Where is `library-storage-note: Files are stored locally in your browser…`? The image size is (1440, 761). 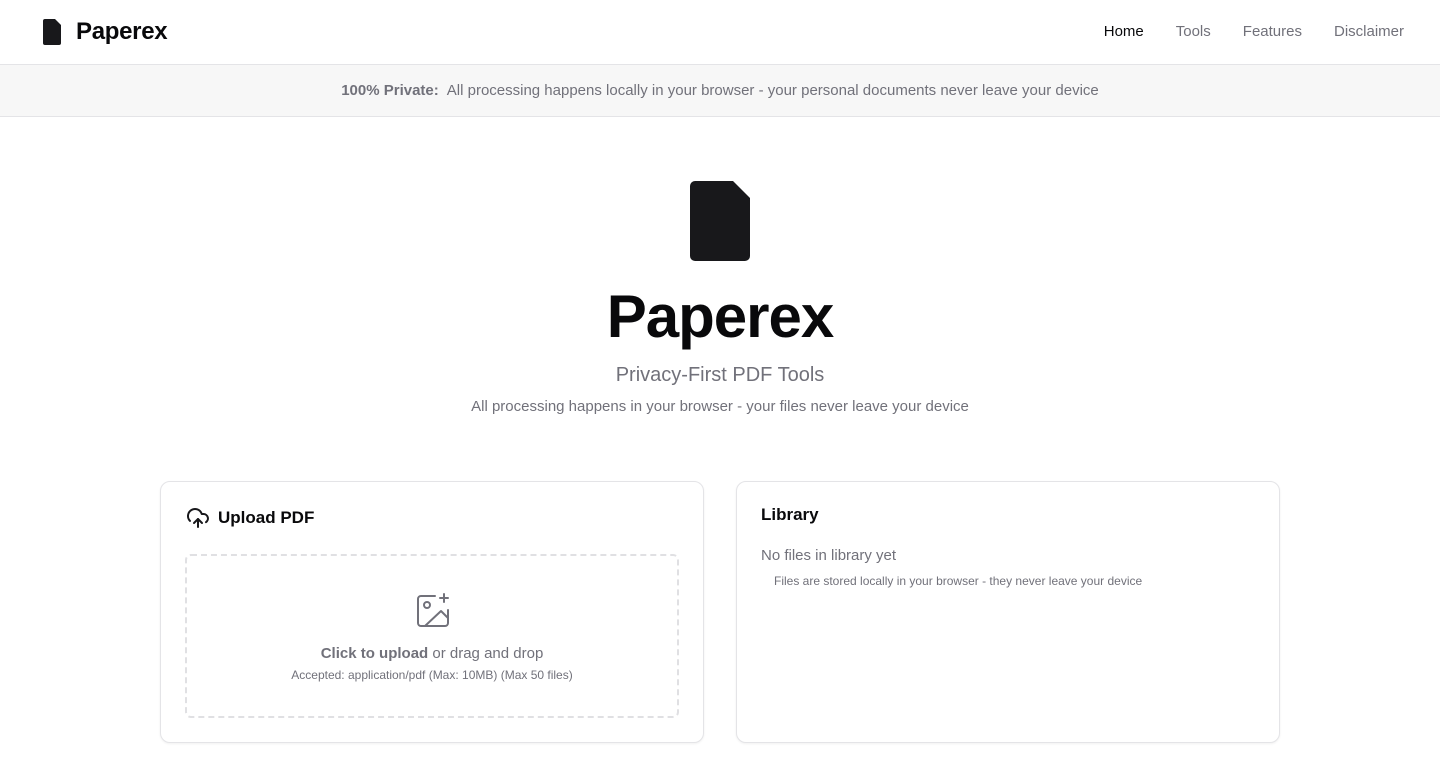 library-storage-note: Files are stored locally in your browser… is located at coordinates (958, 581).